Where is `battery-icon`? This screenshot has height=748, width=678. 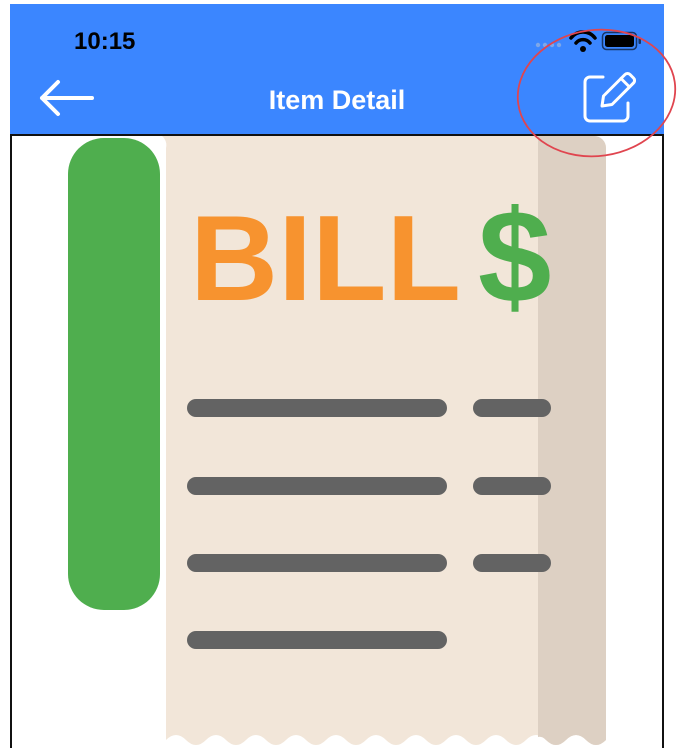
battery-icon is located at coordinates (621, 41).